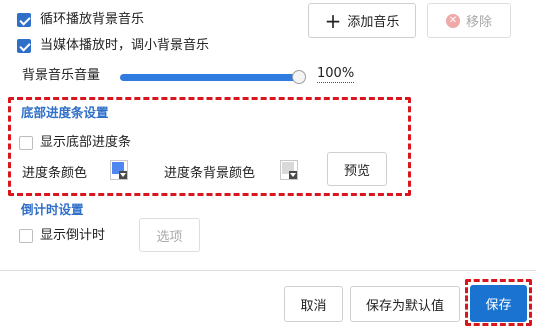 The height and width of the screenshot is (327, 536). I want to click on volume-track-fill, so click(209, 77).